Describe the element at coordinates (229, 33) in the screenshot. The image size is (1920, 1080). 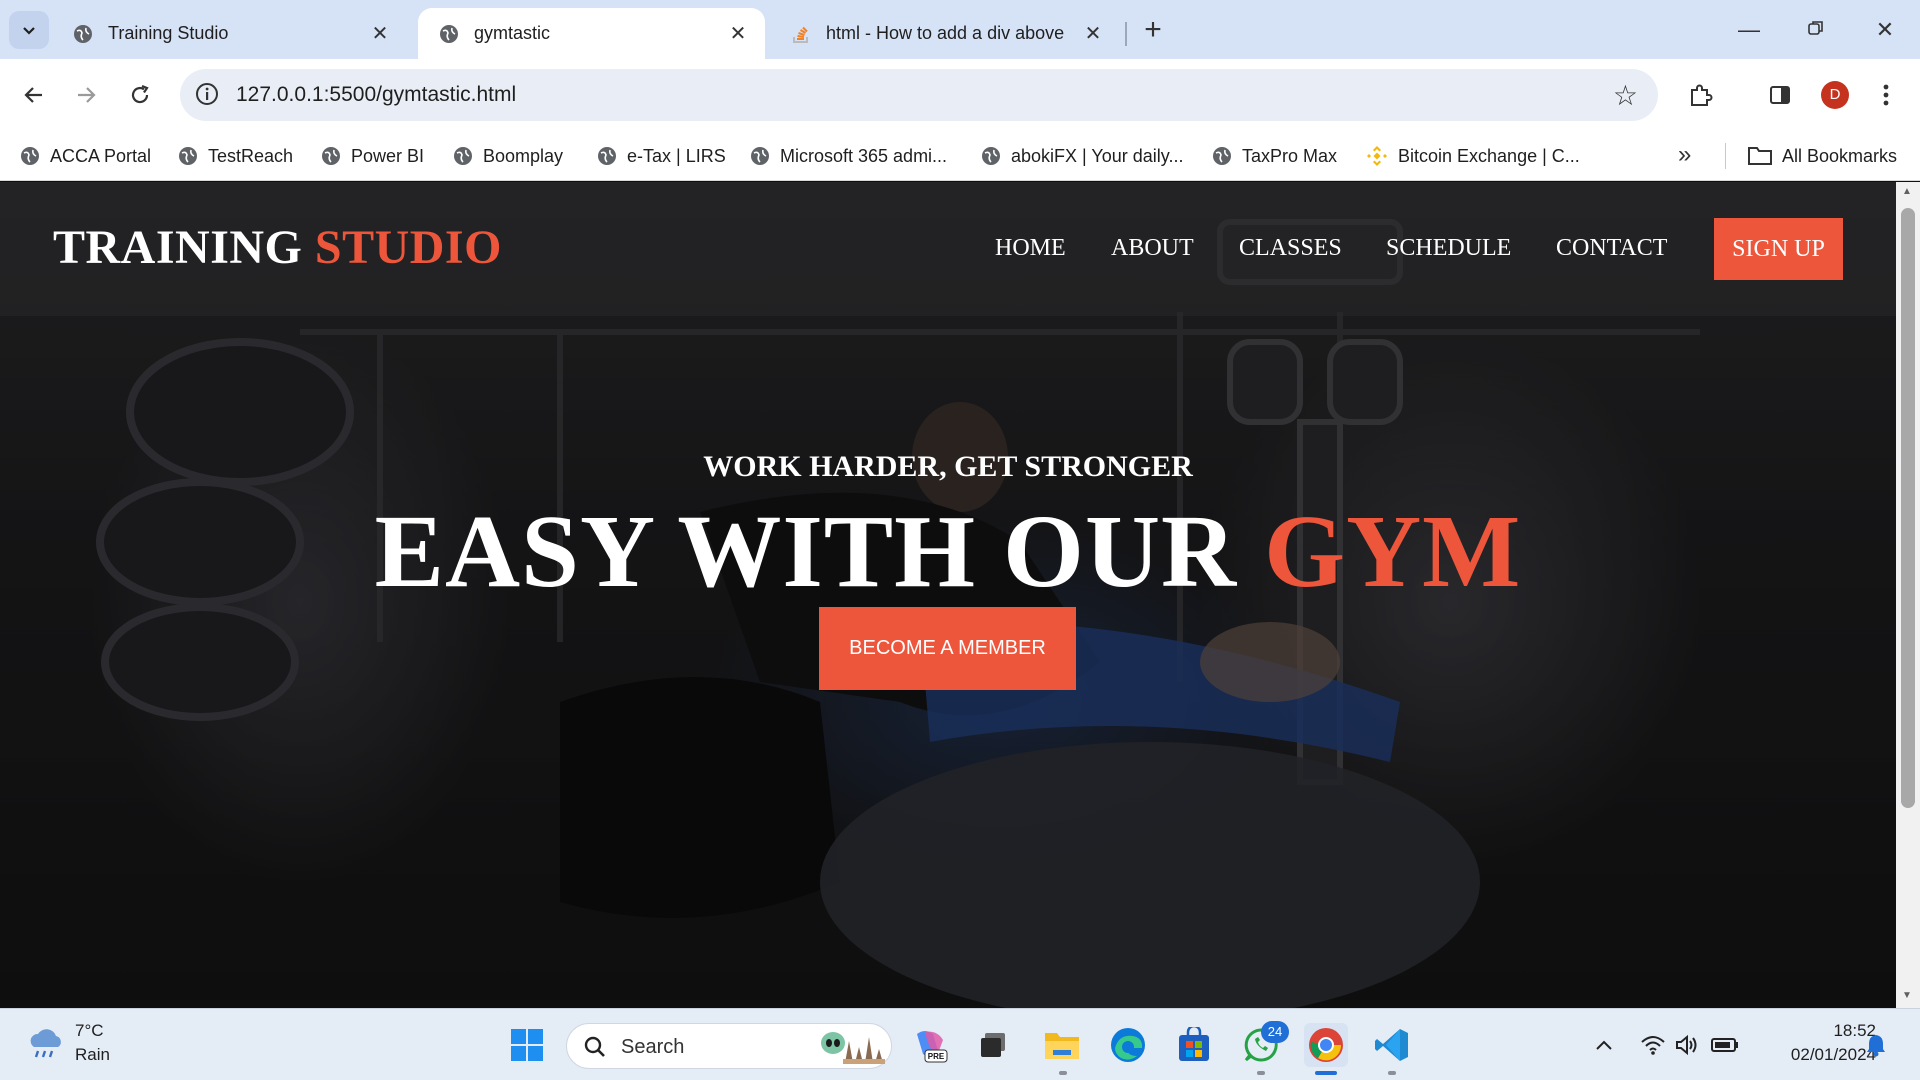
I see `tab-training-studio: Training Studio ✕` at that location.